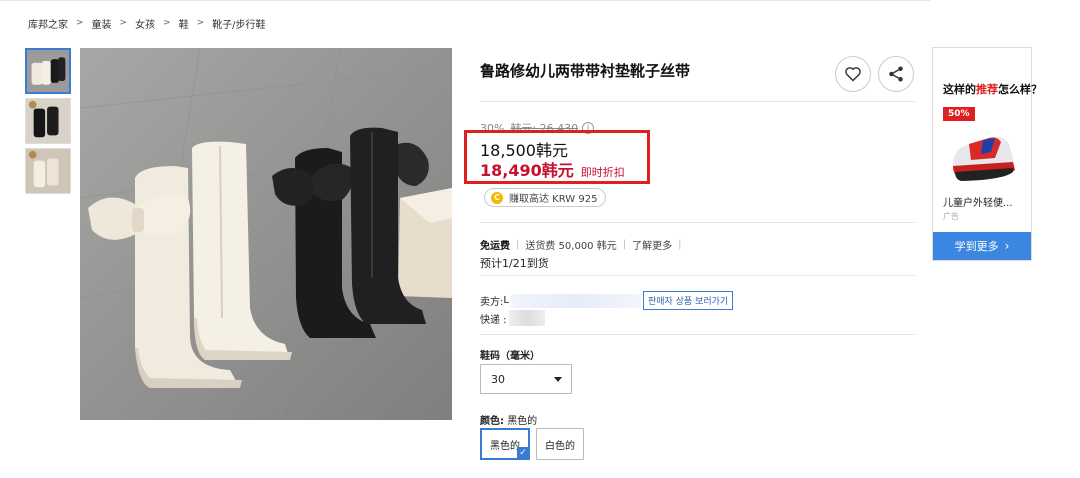  Describe the element at coordinates (652, 244) in the screenshot. I see `learn-more-link: 了解更多` at that location.